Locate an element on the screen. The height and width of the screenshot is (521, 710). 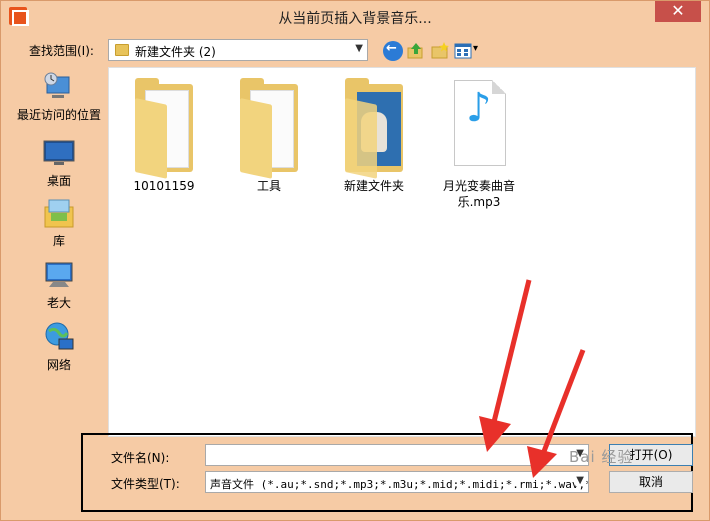
file-item-folder: 新建文件夹 is located at coordinates (374, 135).